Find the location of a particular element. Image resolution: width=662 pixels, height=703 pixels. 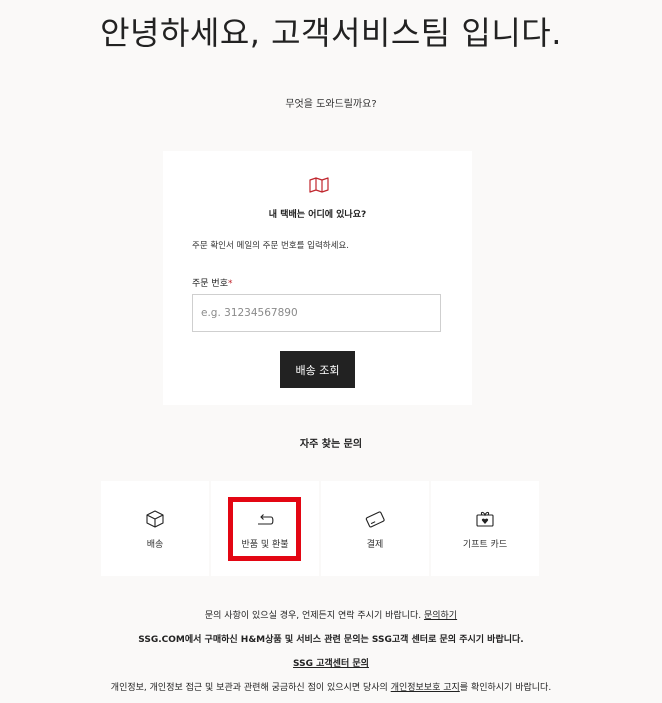

map-icon is located at coordinates (319, 185).